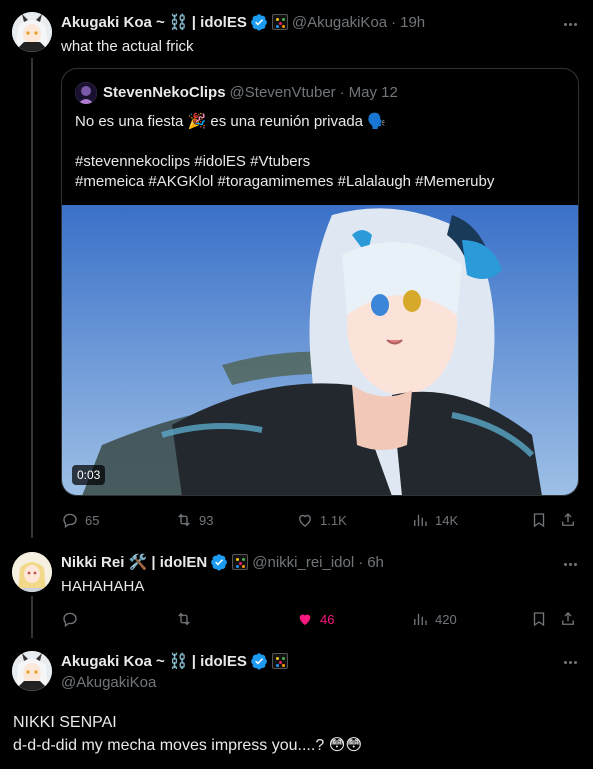 Image resolution: width=593 pixels, height=769 pixels. I want to click on quote-hashtags: #stevennekoclips #idolES #Vtubers, so click(192, 162).